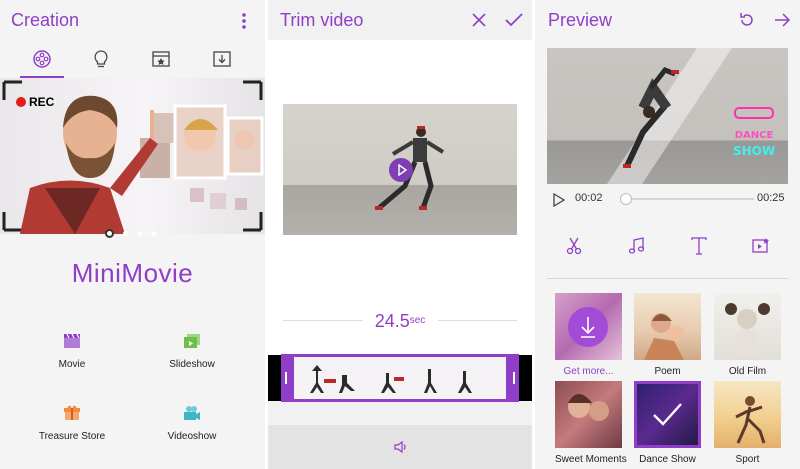 The image size is (800, 469). What do you see at coordinates (72, 423) in the screenshot?
I see `treasure-store-button: Treasure Store` at bounding box center [72, 423].